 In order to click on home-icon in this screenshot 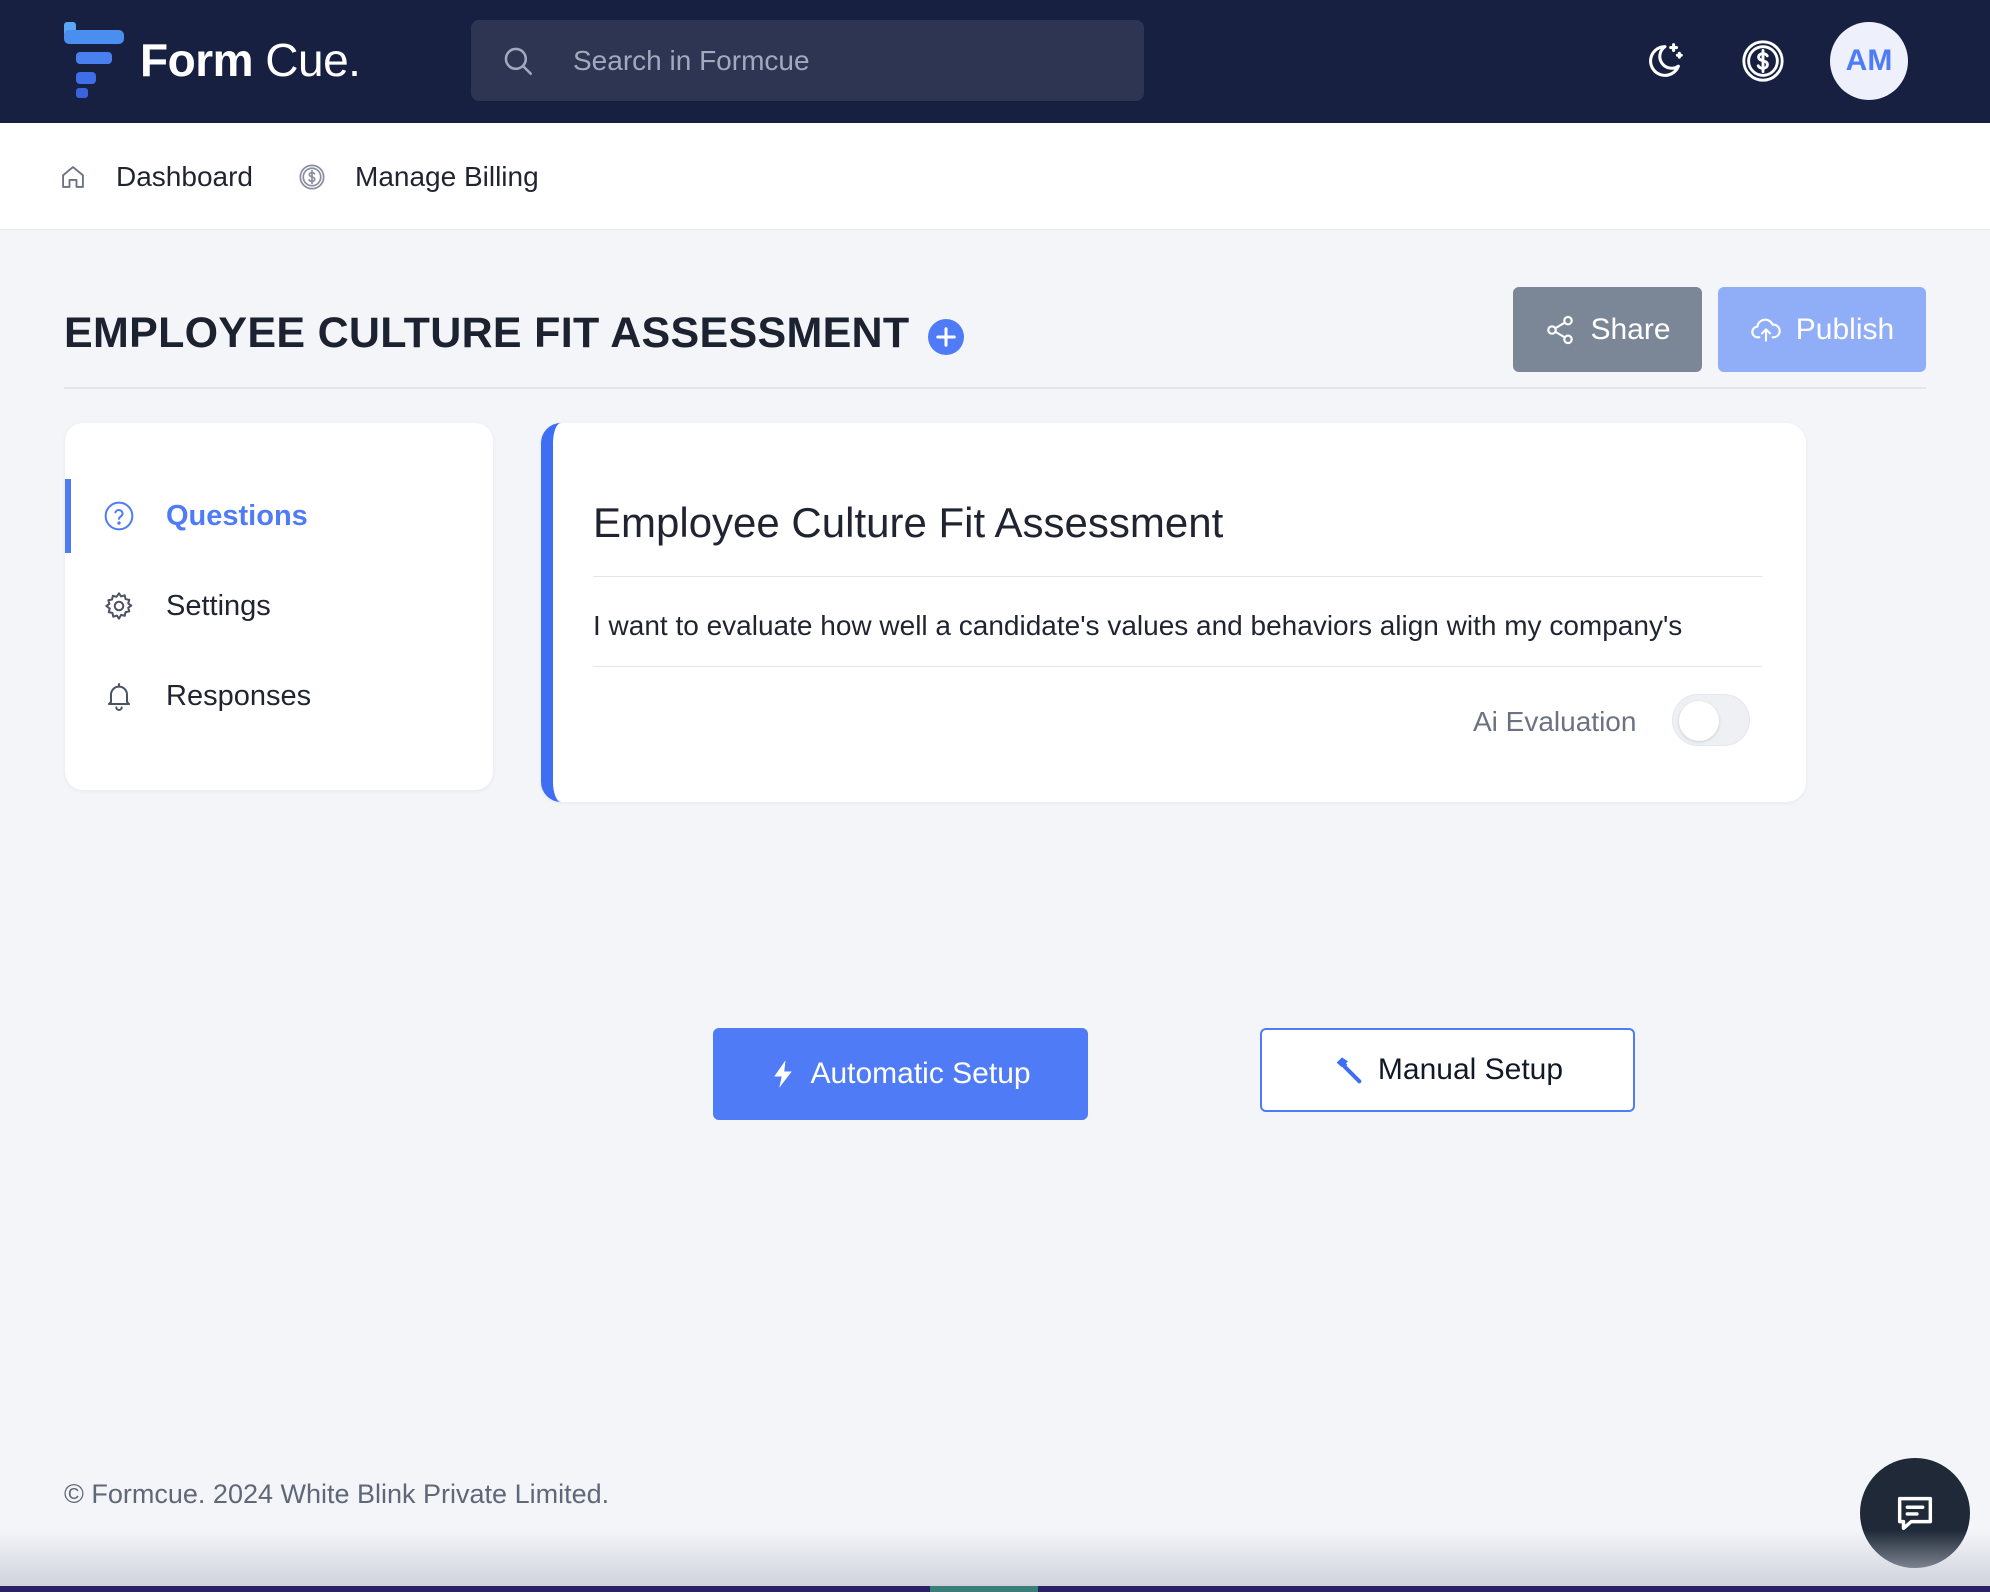, I will do `click(73, 177)`.